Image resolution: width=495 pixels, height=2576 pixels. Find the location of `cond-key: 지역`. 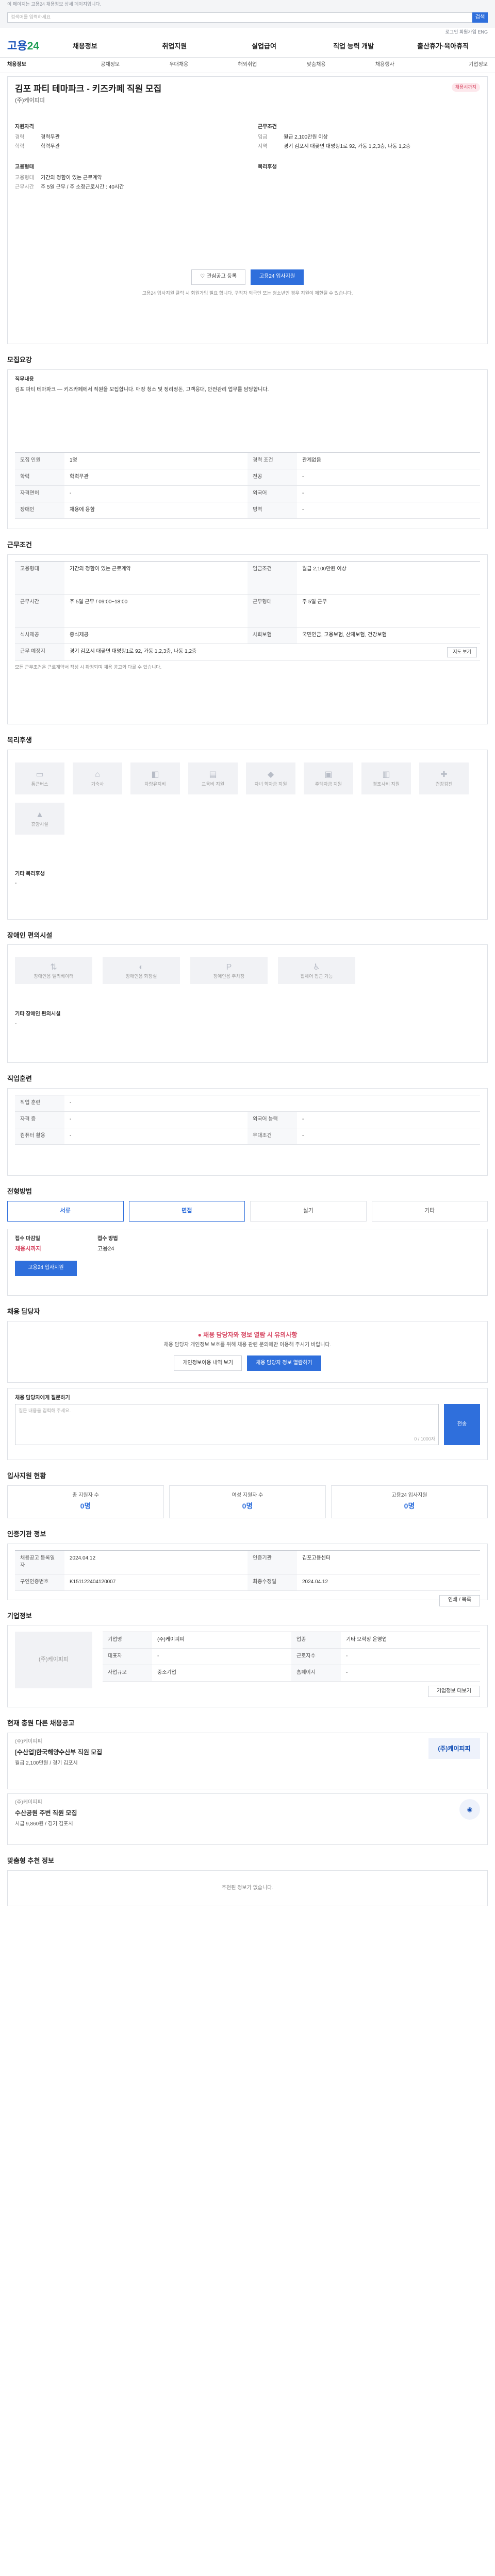

cond-key: 지역 is located at coordinates (263, 147).